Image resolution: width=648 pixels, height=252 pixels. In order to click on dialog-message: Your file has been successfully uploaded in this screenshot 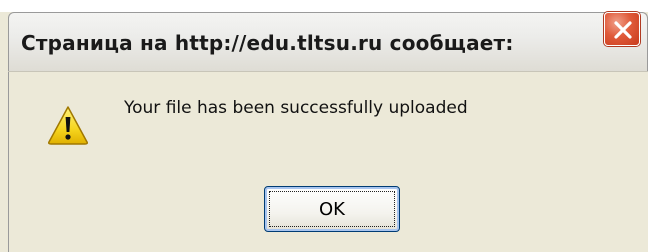, I will do `click(296, 108)`.